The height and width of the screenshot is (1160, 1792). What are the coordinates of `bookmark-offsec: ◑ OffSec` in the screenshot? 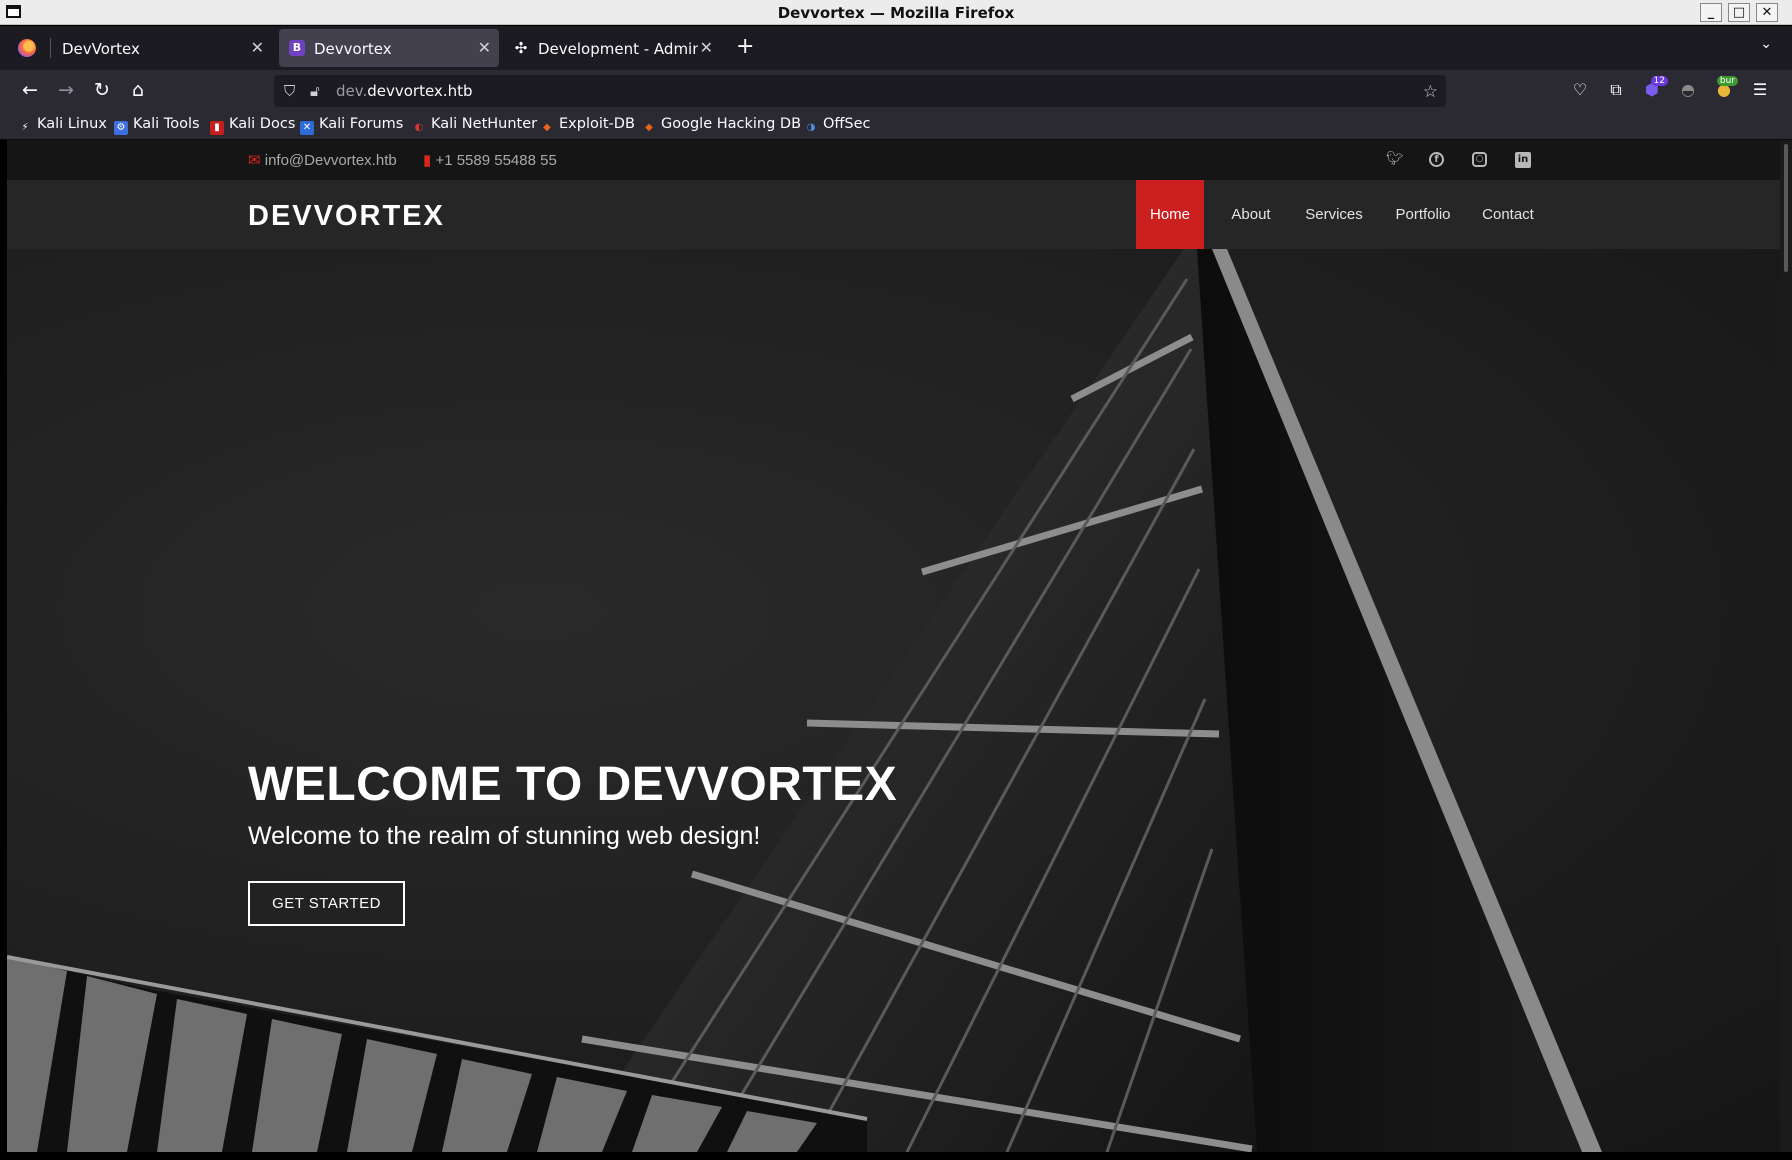 It's located at (837, 125).